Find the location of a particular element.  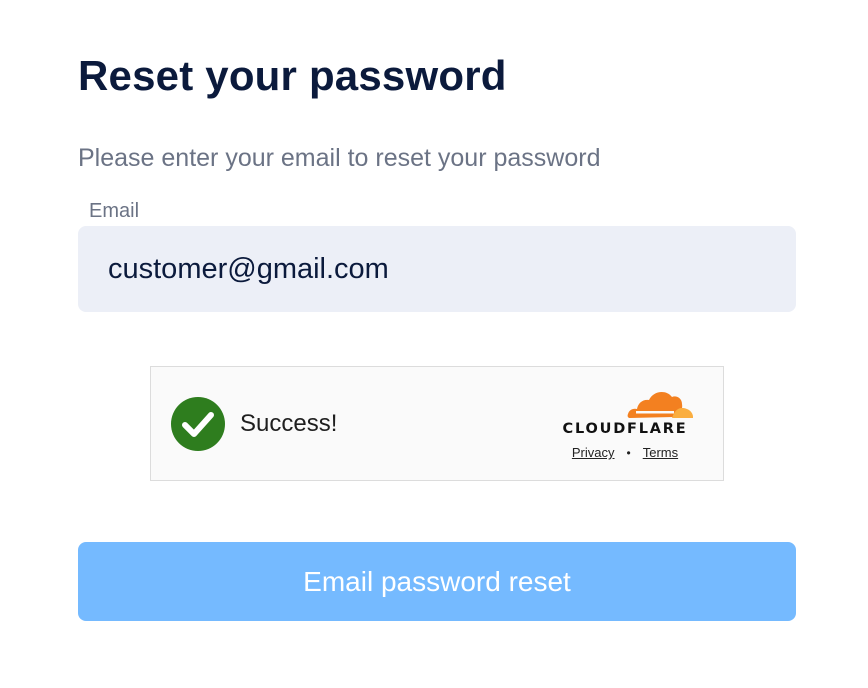

cloudflare-logo-text: CLOUDFLARE is located at coordinates (625, 429).